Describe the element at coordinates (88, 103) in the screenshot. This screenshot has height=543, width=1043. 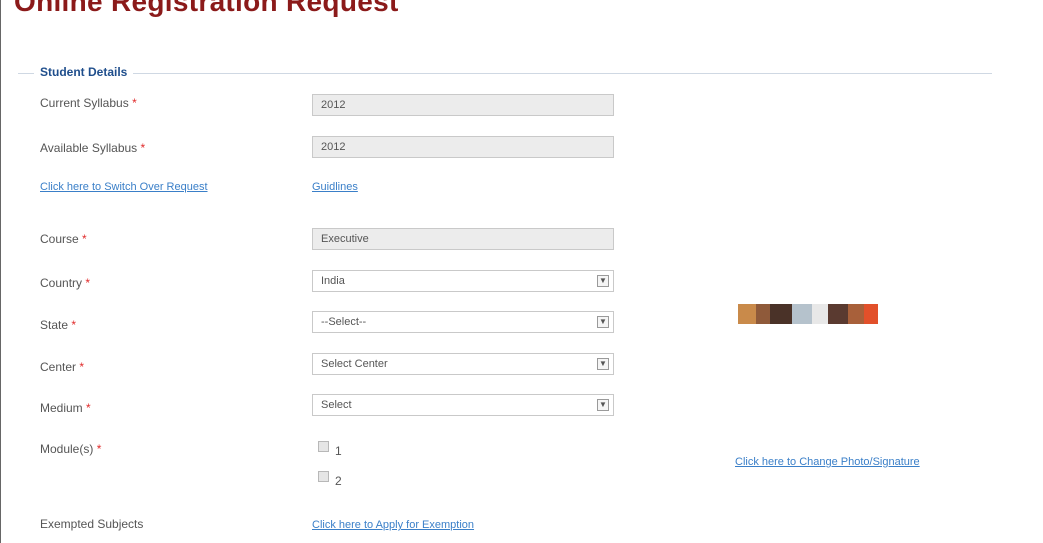
I see `current-syllabus-label: Current Syllabus *` at that location.